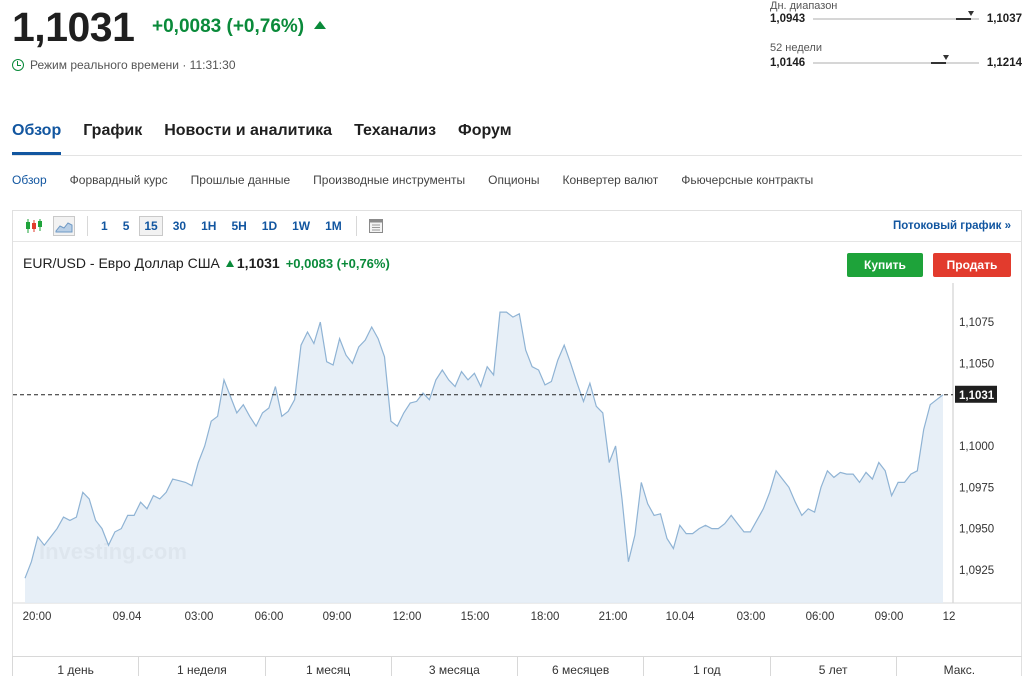 Image resolution: width=1024 pixels, height=676 pixels. Describe the element at coordinates (133, 65) in the screenshot. I see `realtime-label: Режим реального времени · 11:31:30` at that location.